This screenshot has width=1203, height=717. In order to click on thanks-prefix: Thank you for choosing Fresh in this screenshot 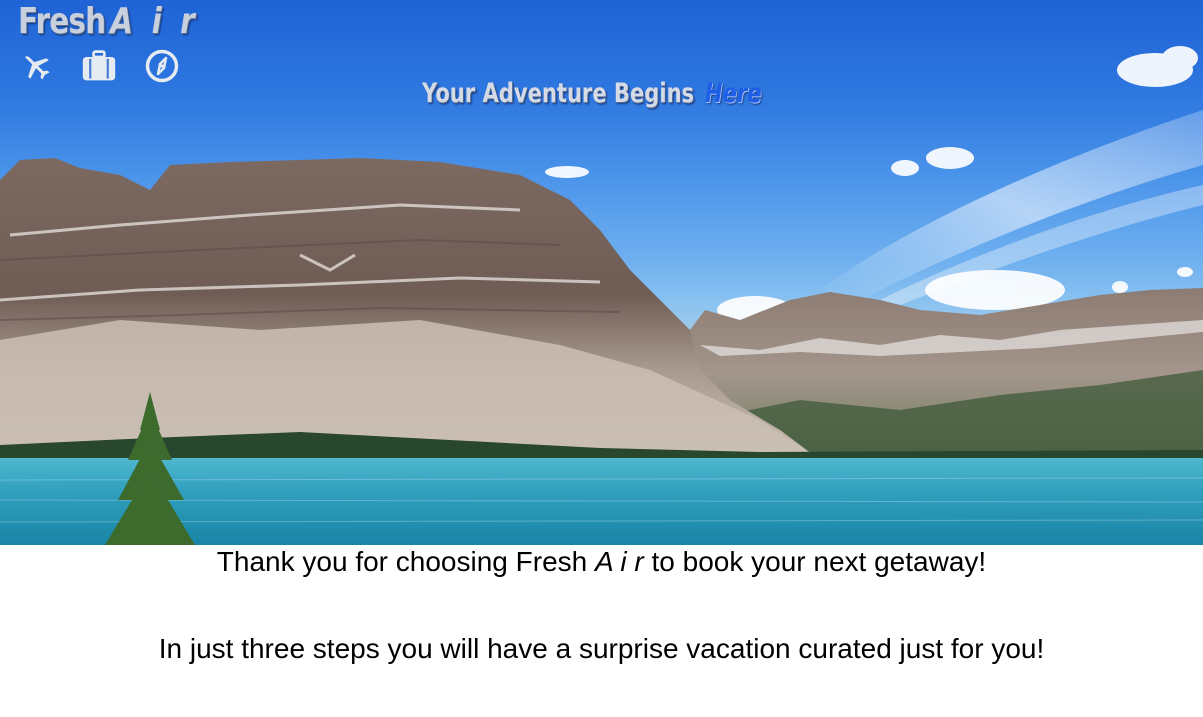, I will do `click(405, 561)`.